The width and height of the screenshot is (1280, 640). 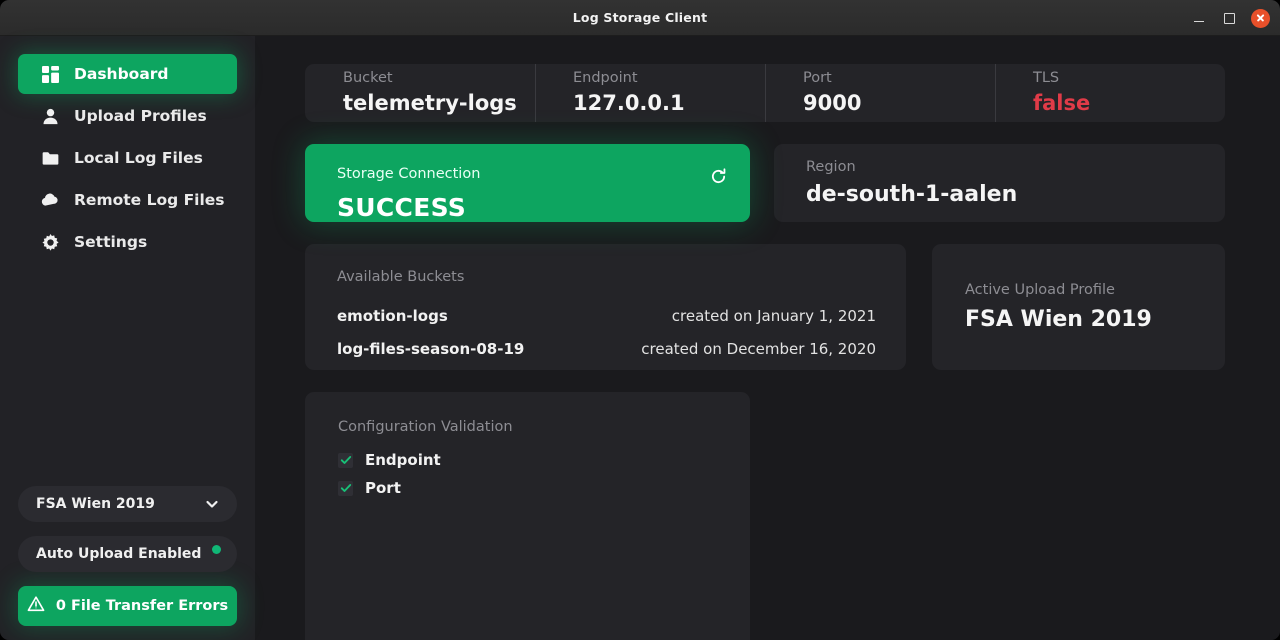 I want to click on storage-connection-value: SUCCESS, so click(x=402, y=207).